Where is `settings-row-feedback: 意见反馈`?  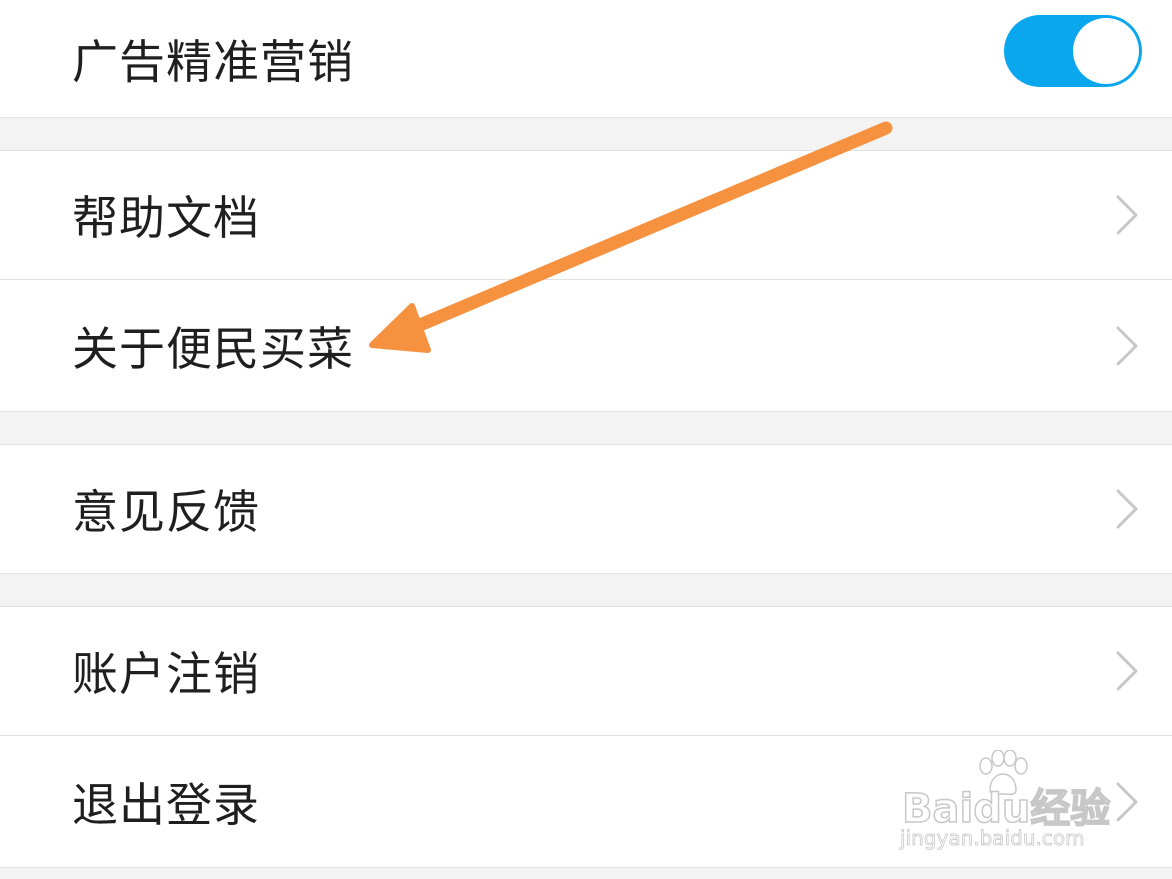
settings-row-feedback: 意见反馈 is located at coordinates (586, 509).